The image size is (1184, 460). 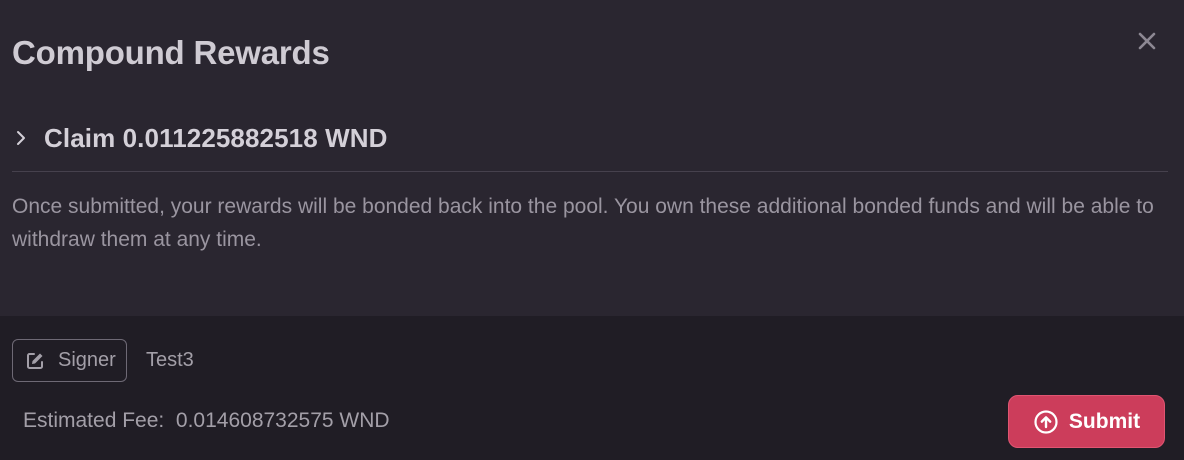 What do you see at coordinates (94, 420) in the screenshot?
I see `estimated-fee-label: Estimated Fee:` at bounding box center [94, 420].